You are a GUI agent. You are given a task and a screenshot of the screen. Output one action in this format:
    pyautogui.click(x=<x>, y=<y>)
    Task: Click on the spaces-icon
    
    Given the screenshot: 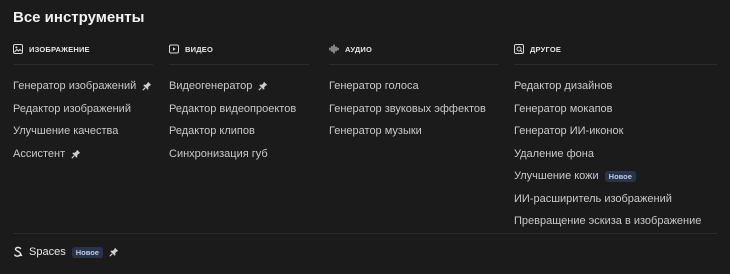 What is the action you would take?
    pyautogui.click(x=18, y=252)
    